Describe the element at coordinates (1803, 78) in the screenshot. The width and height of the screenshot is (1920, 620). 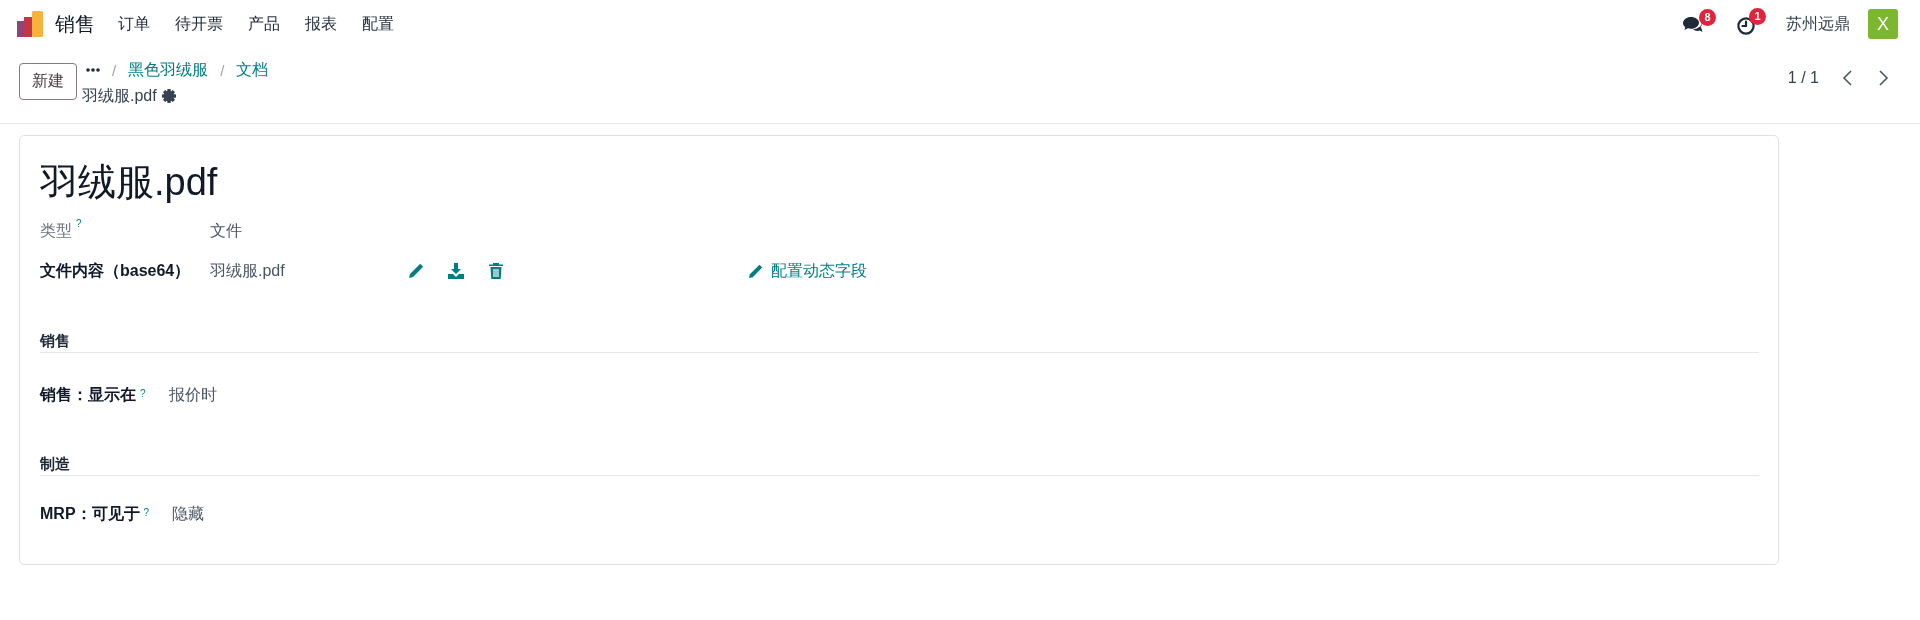
I see `pager-counter: 1 / 1` at that location.